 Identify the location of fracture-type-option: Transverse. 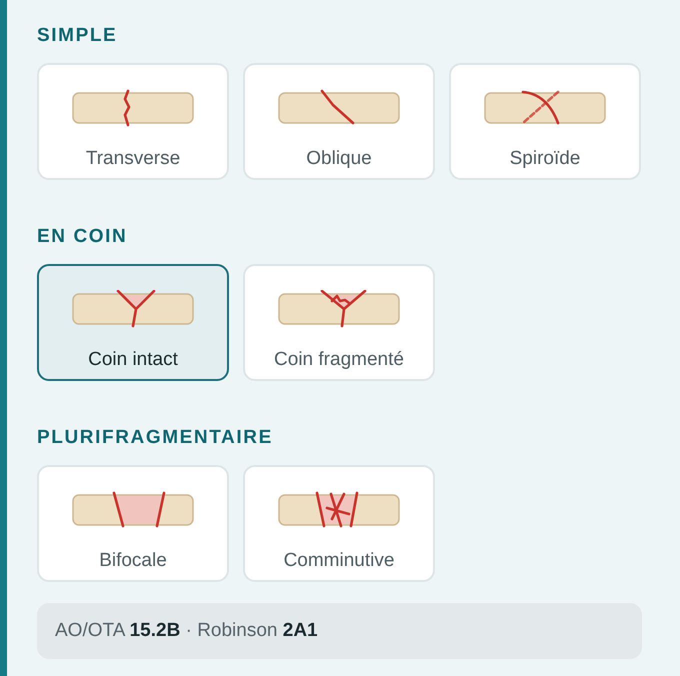
(133, 121).